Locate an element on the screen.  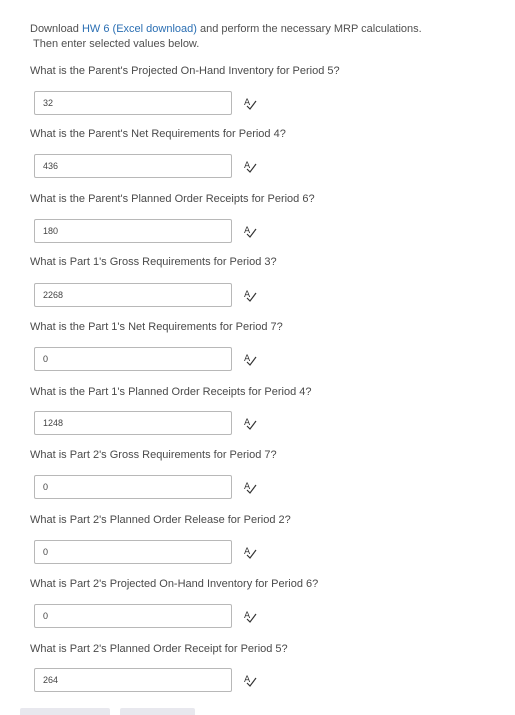
answer-3-input is located at coordinates (133, 231).